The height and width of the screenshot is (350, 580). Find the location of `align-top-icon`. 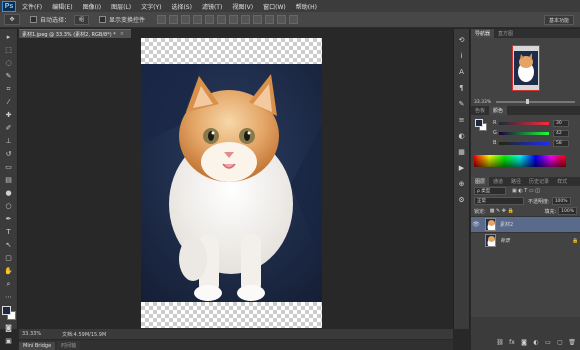

align-top-icon is located at coordinates (162, 19).